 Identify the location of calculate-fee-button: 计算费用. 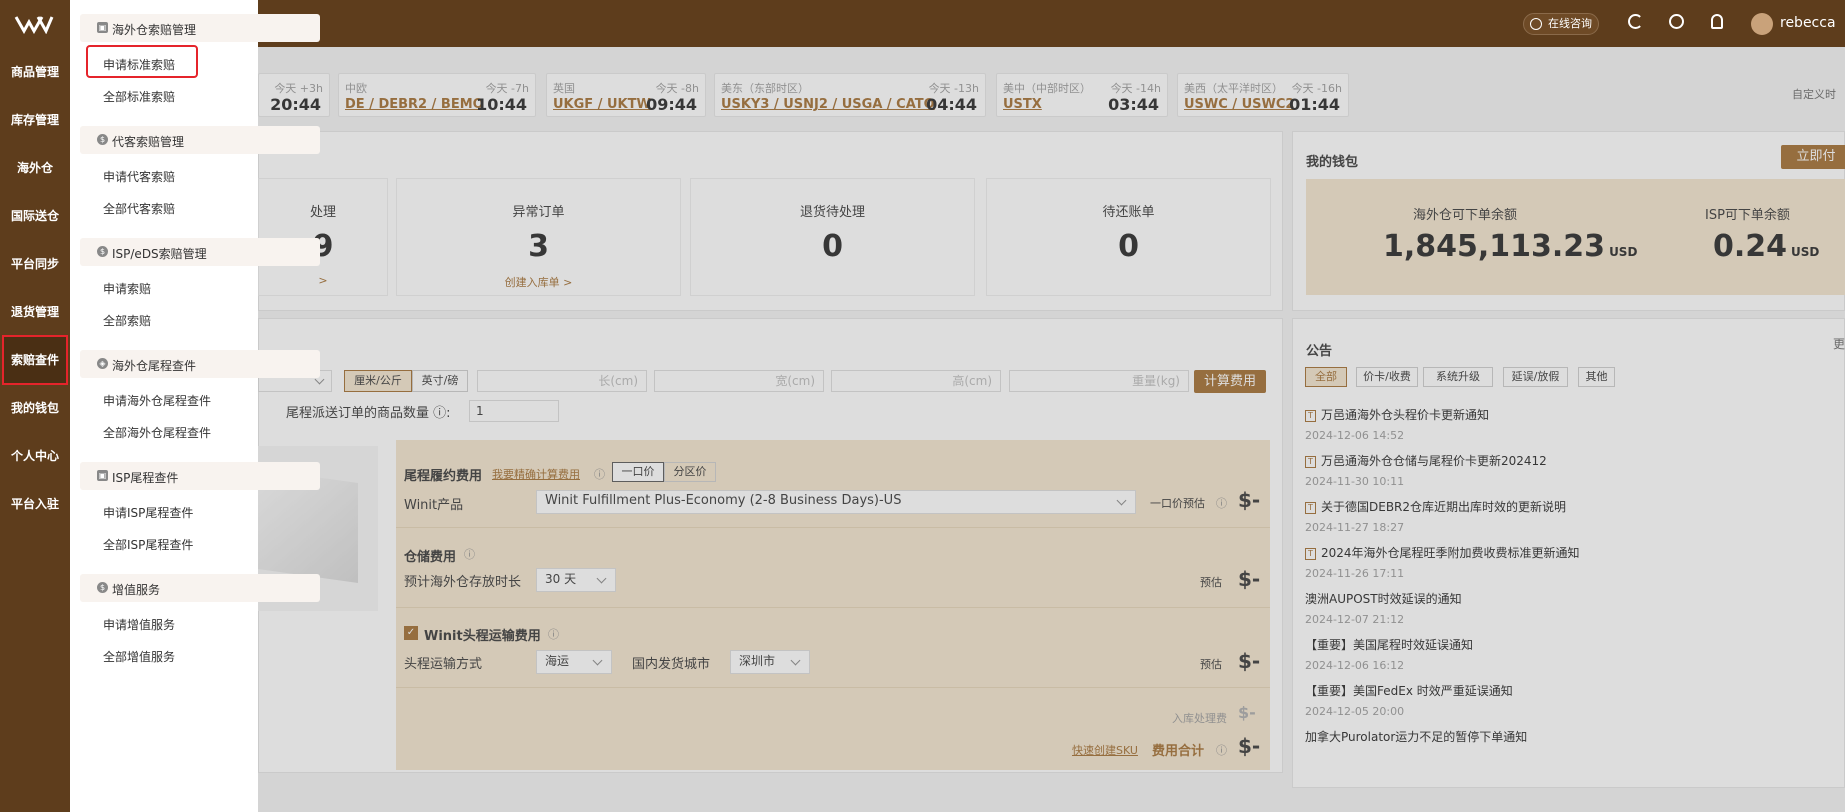
(1230, 381).